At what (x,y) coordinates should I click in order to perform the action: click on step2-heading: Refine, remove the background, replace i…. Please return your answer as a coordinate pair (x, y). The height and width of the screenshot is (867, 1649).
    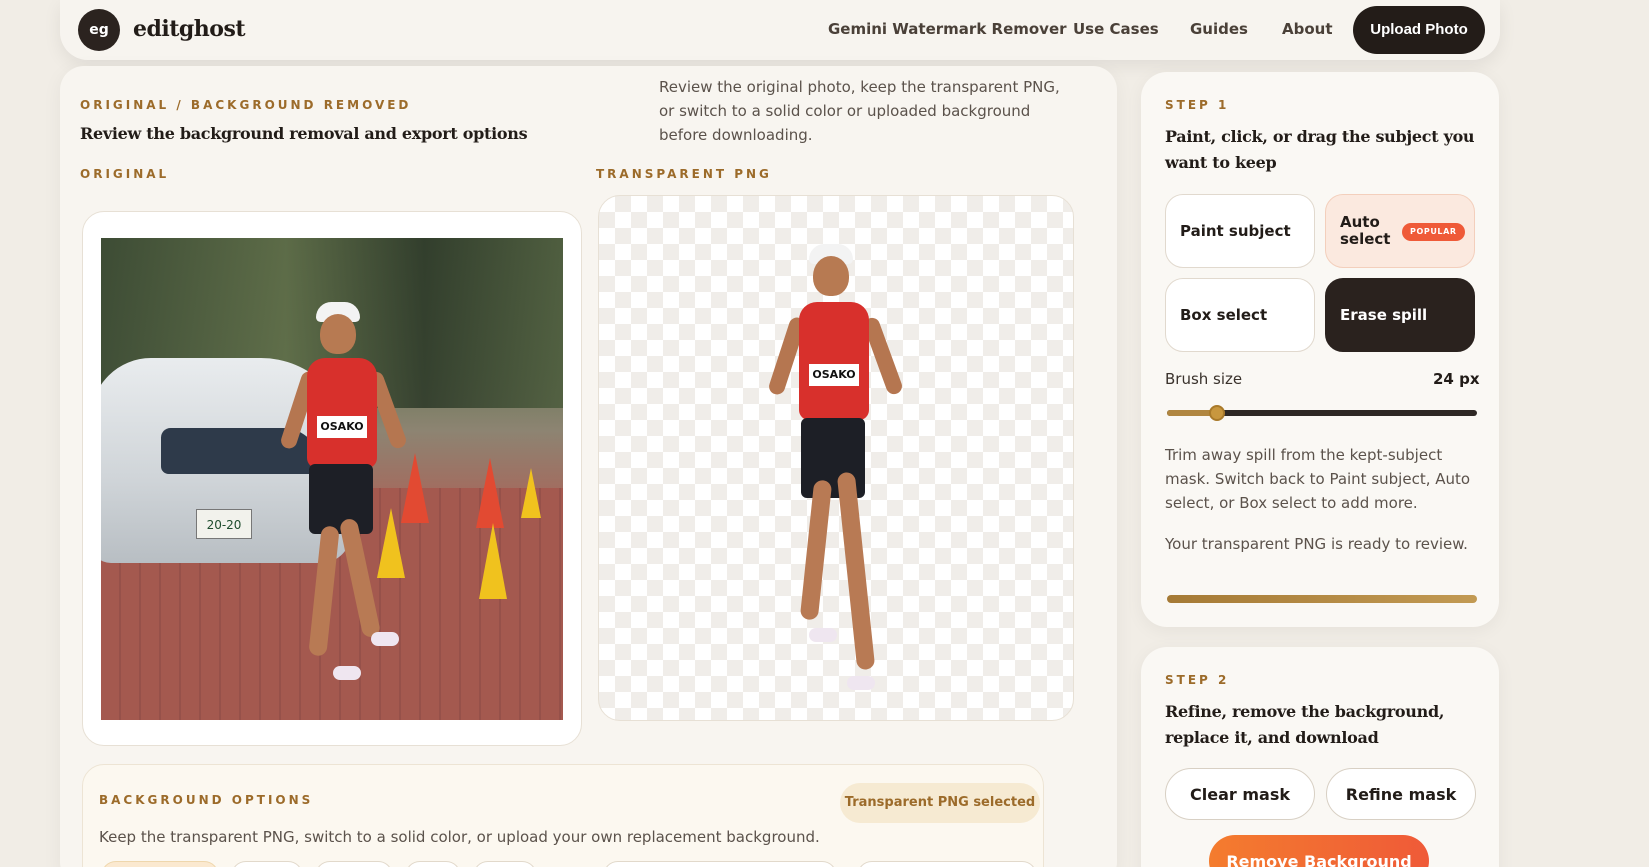
    Looking at the image, I should click on (1305, 724).